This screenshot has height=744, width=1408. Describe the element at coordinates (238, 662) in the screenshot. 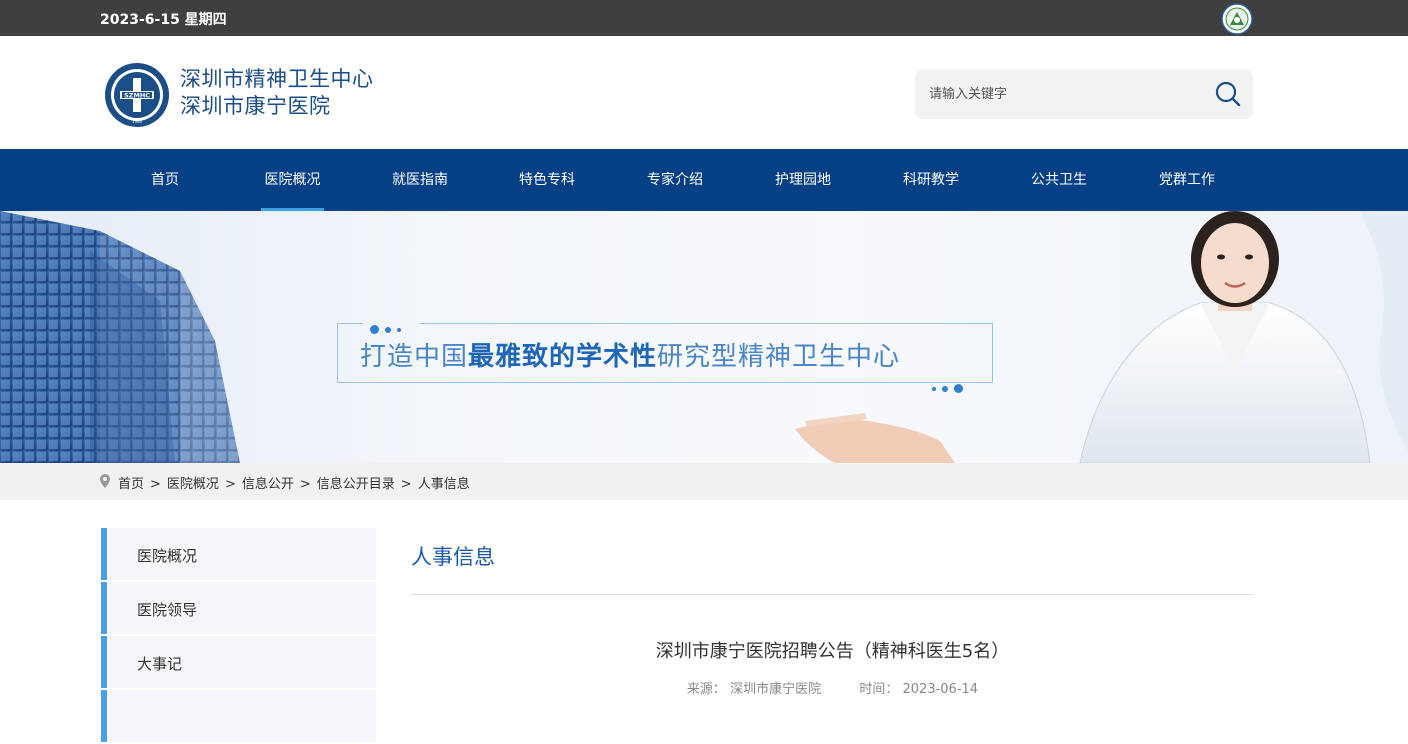

I see `sidebar-item-milestones: 大事记` at that location.